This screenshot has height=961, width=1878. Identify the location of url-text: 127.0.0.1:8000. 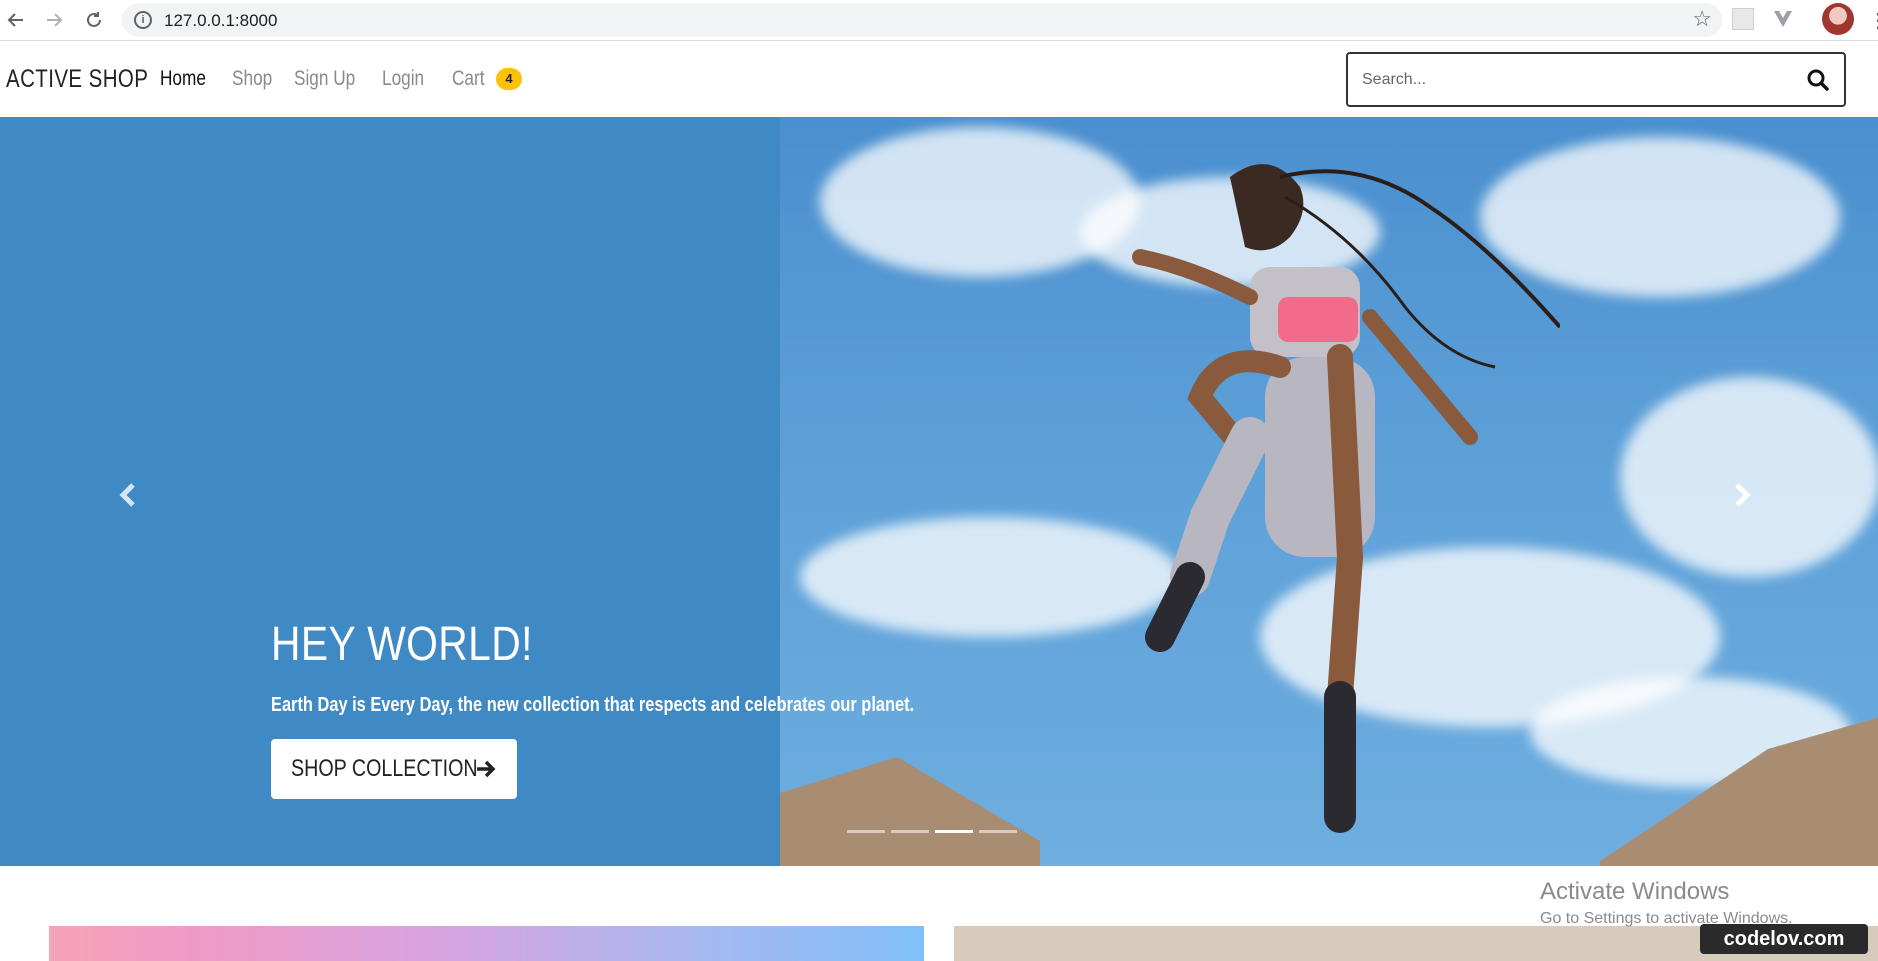
(220, 21).